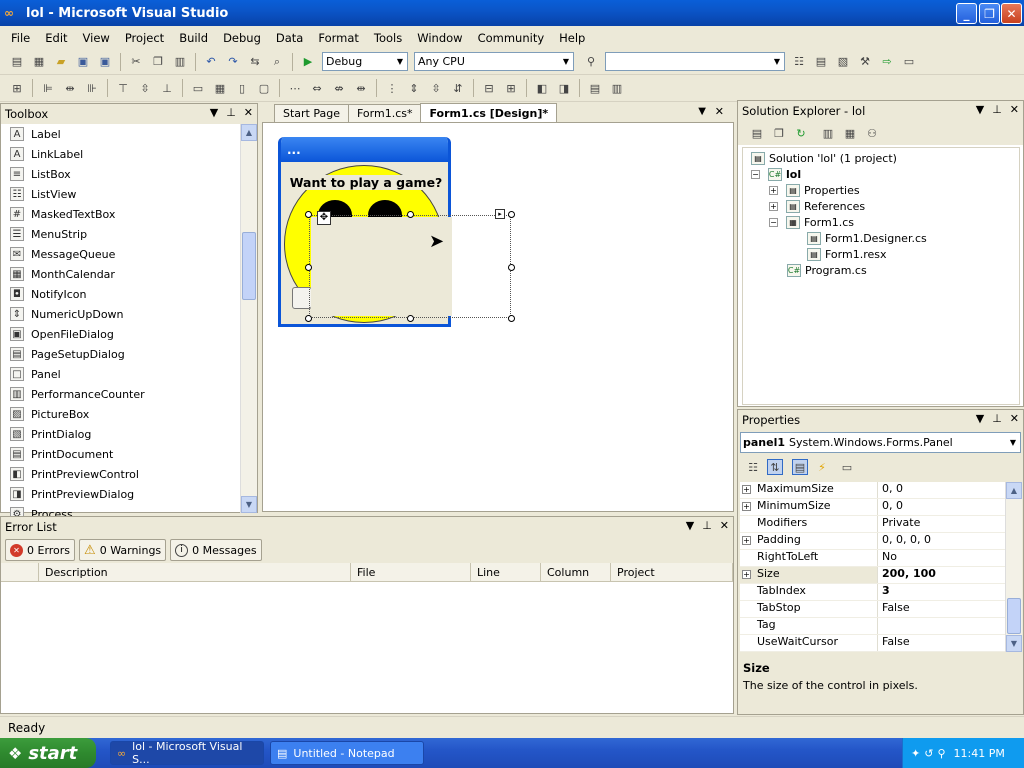 This screenshot has height=768, width=1024. What do you see at coordinates (458, 88) in the screenshot?
I see `remove-v-spacing-icon: ⇵` at bounding box center [458, 88].